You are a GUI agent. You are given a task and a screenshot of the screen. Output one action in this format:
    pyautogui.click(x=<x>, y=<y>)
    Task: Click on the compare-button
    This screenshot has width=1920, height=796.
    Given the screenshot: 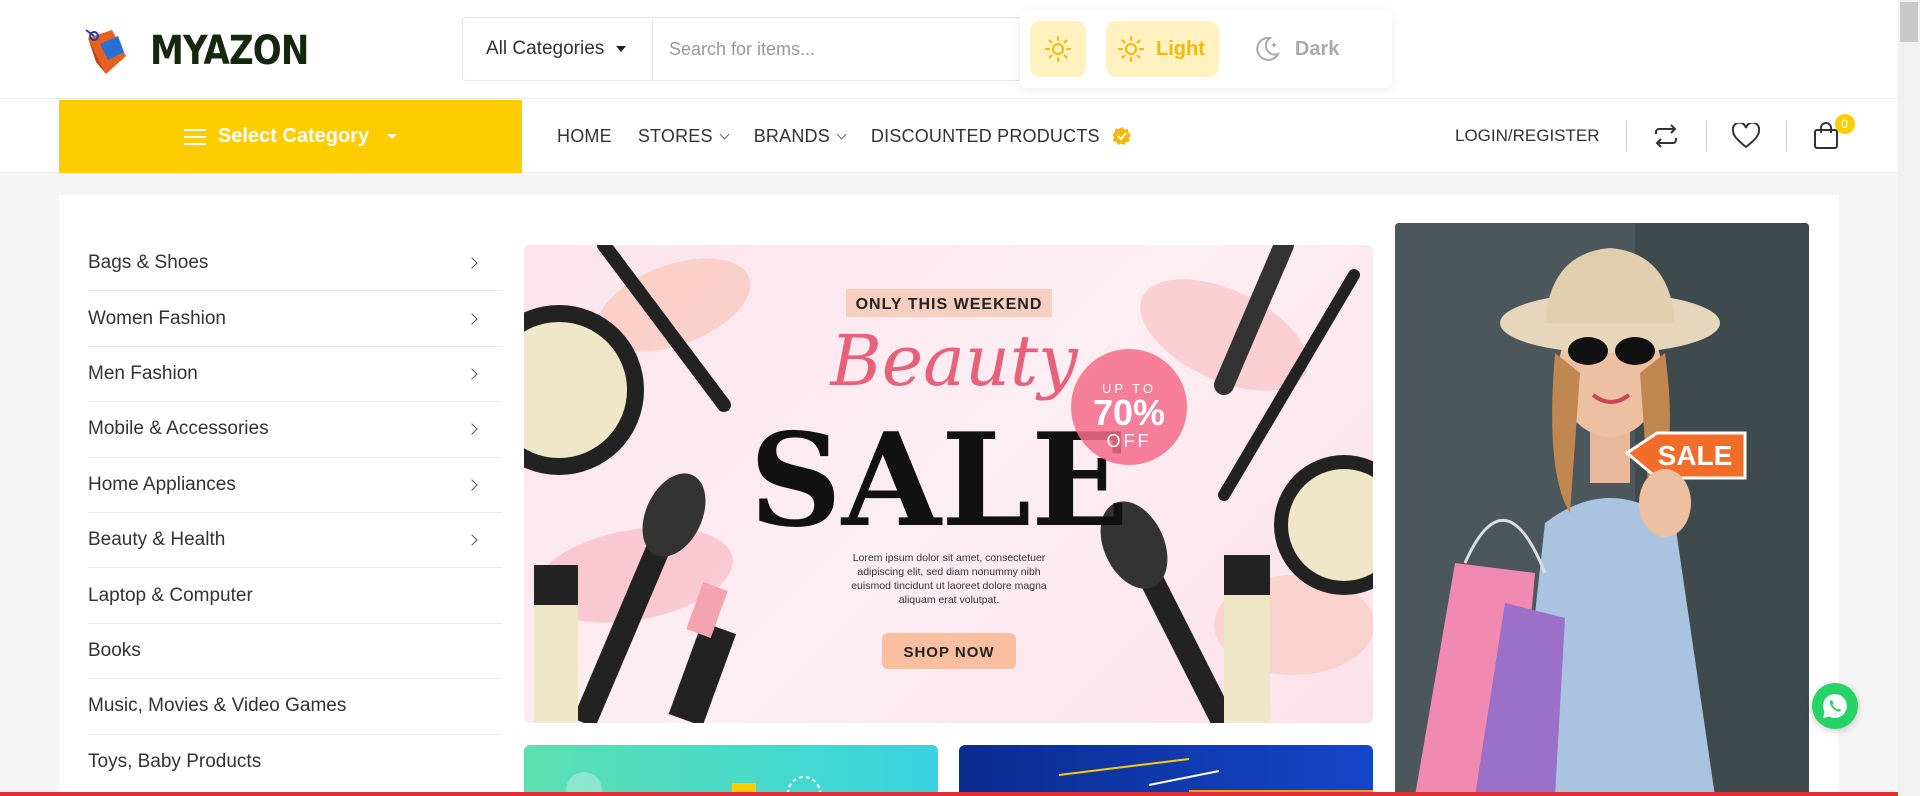 What is the action you would take?
    pyautogui.click(x=1666, y=136)
    